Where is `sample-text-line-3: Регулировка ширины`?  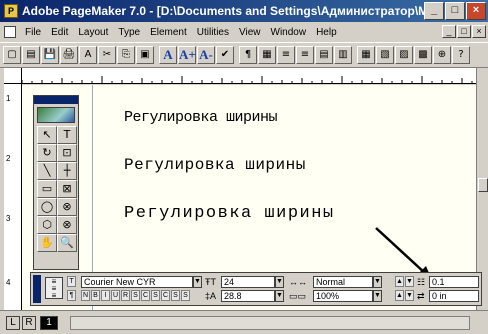
sample-text-line-3: Регулировка ширины is located at coordinates (229, 213).